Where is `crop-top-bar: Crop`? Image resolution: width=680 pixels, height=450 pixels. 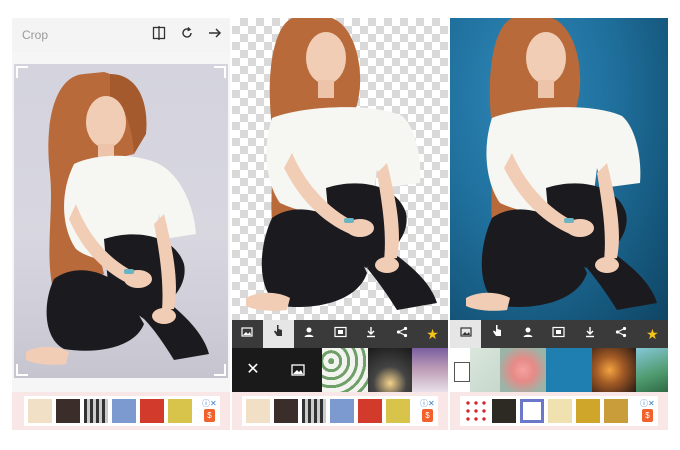
crop-top-bar: Crop is located at coordinates (121, 35).